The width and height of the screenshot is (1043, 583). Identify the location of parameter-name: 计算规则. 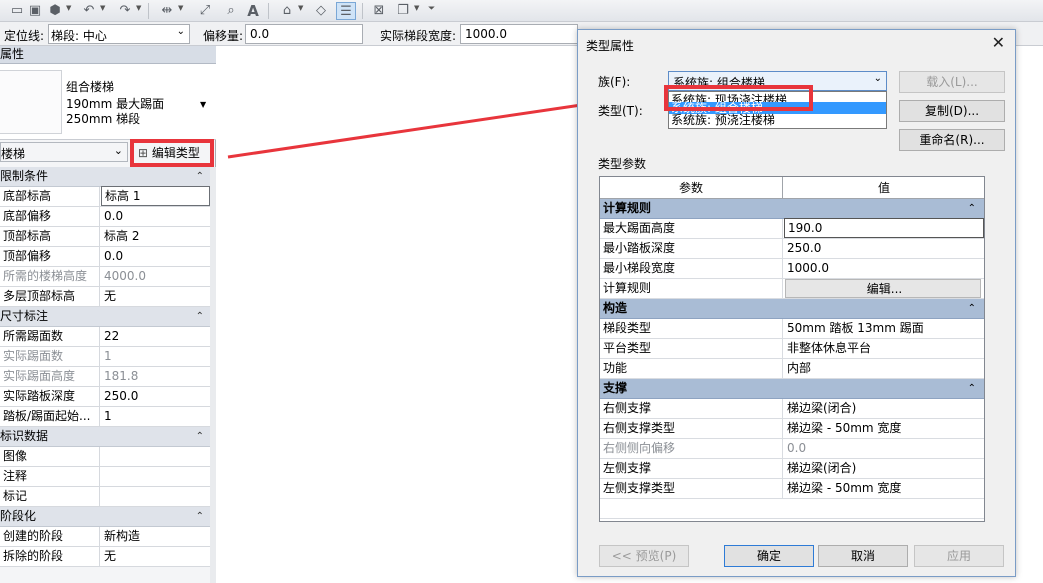
(691, 288).